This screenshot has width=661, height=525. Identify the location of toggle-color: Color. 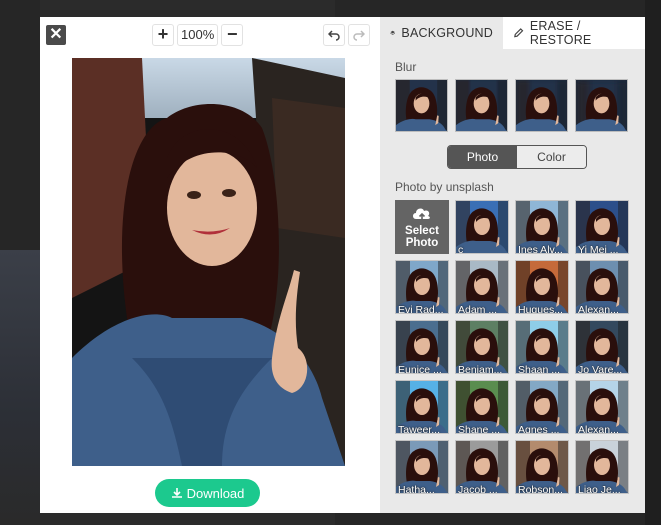
(551, 157).